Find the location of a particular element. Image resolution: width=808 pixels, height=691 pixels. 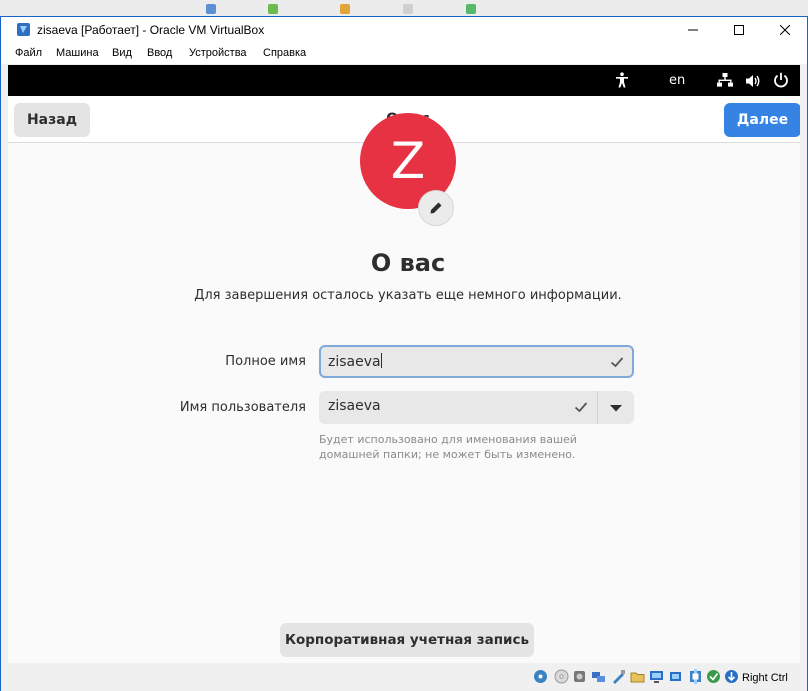

network-adapter-icon is located at coordinates (598, 676).